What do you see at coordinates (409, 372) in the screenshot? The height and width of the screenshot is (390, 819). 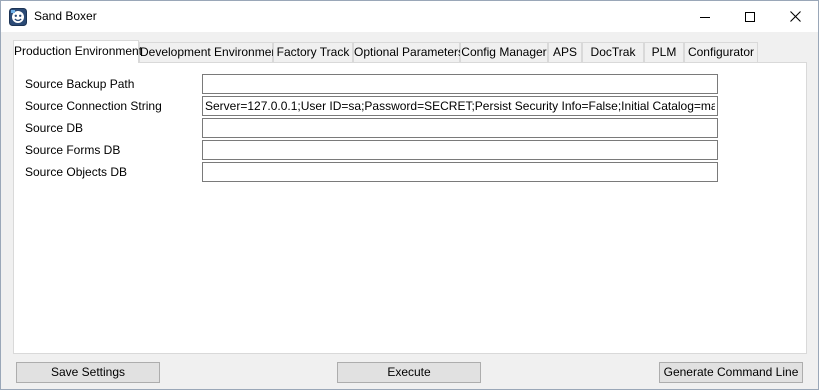 I see `execute-button: Execute` at bounding box center [409, 372].